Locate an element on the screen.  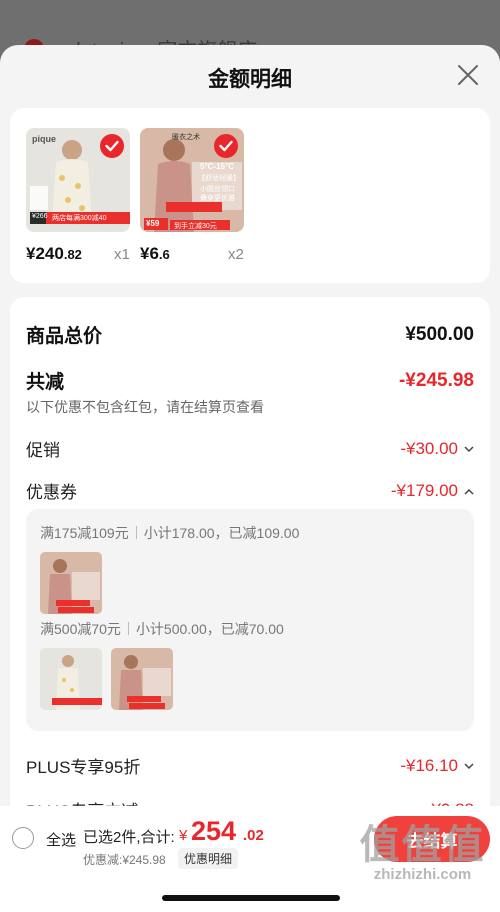
product-brand-text: 暖衣之术 is located at coordinates (186, 137).